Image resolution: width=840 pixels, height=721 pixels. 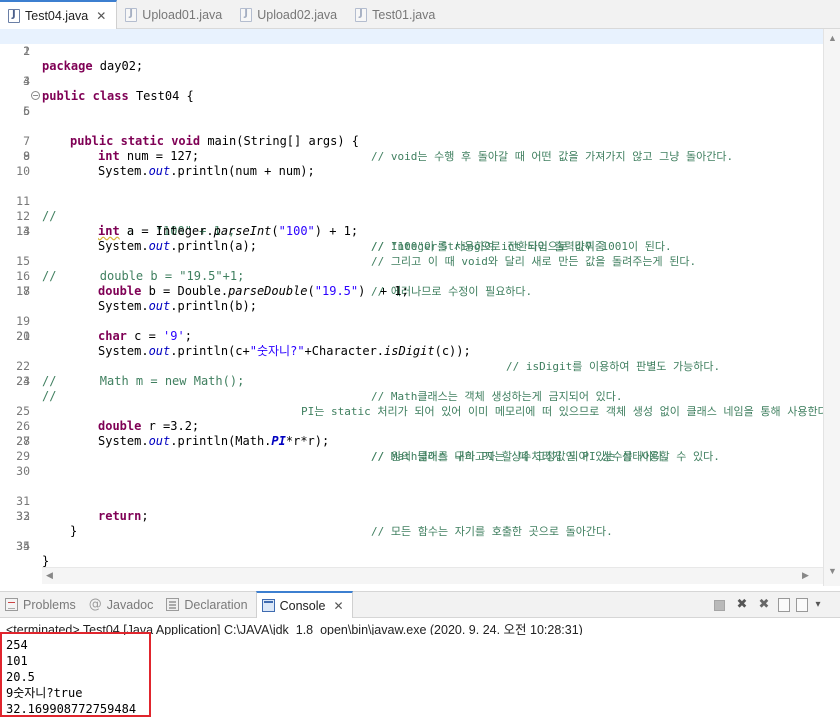 I want to click on code-line: 18, so click(x=413, y=291).